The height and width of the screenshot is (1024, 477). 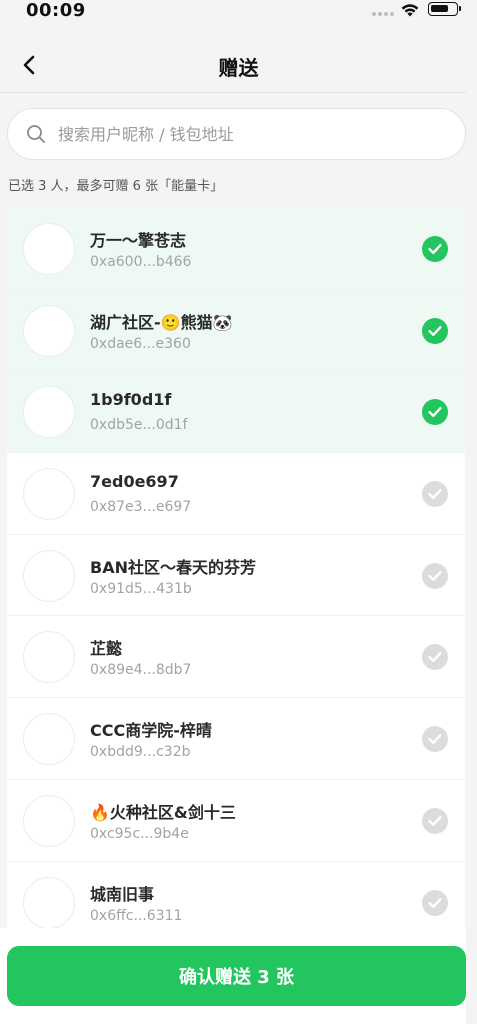 I want to click on recipient-name: CCC商学院-梓晴, so click(x=151, y=731).